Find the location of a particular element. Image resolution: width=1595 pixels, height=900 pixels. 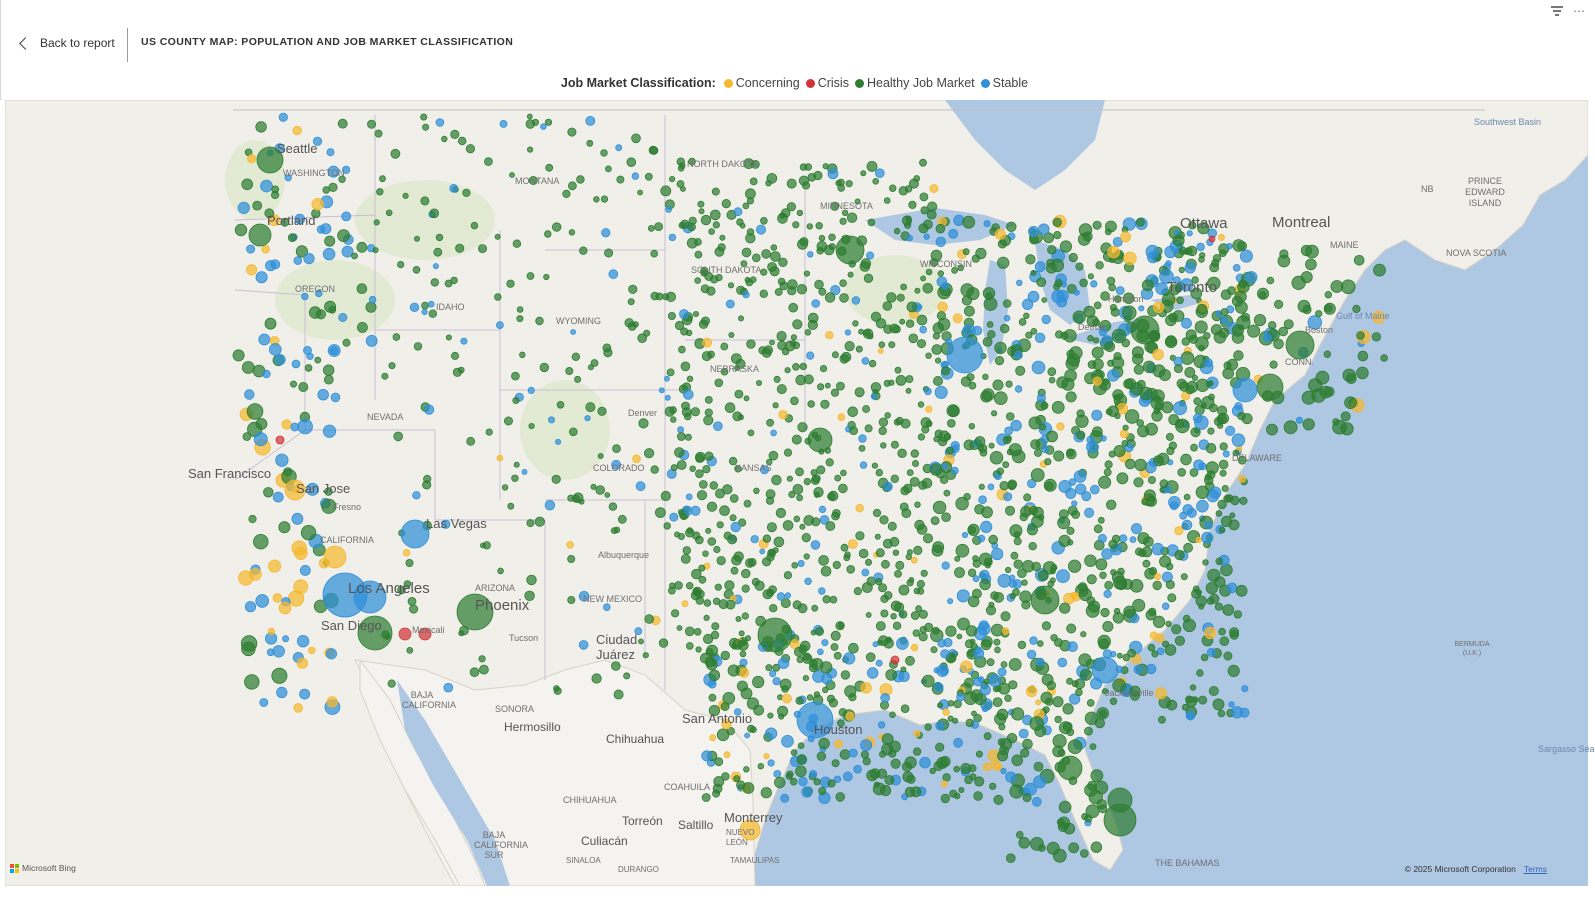

terms-link: Terms is located at coordinates (1535, 869).